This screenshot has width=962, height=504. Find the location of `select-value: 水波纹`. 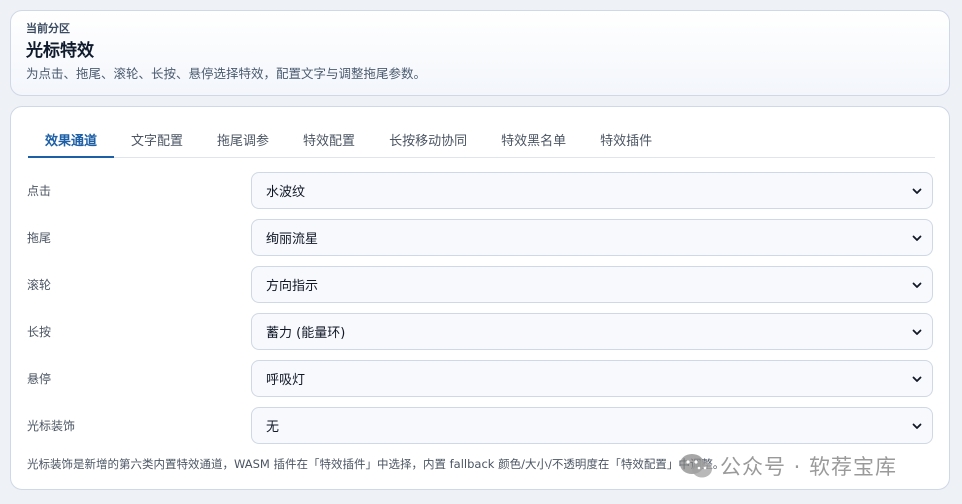

select-value: 水波纹 is located at coordinates (286, 192).